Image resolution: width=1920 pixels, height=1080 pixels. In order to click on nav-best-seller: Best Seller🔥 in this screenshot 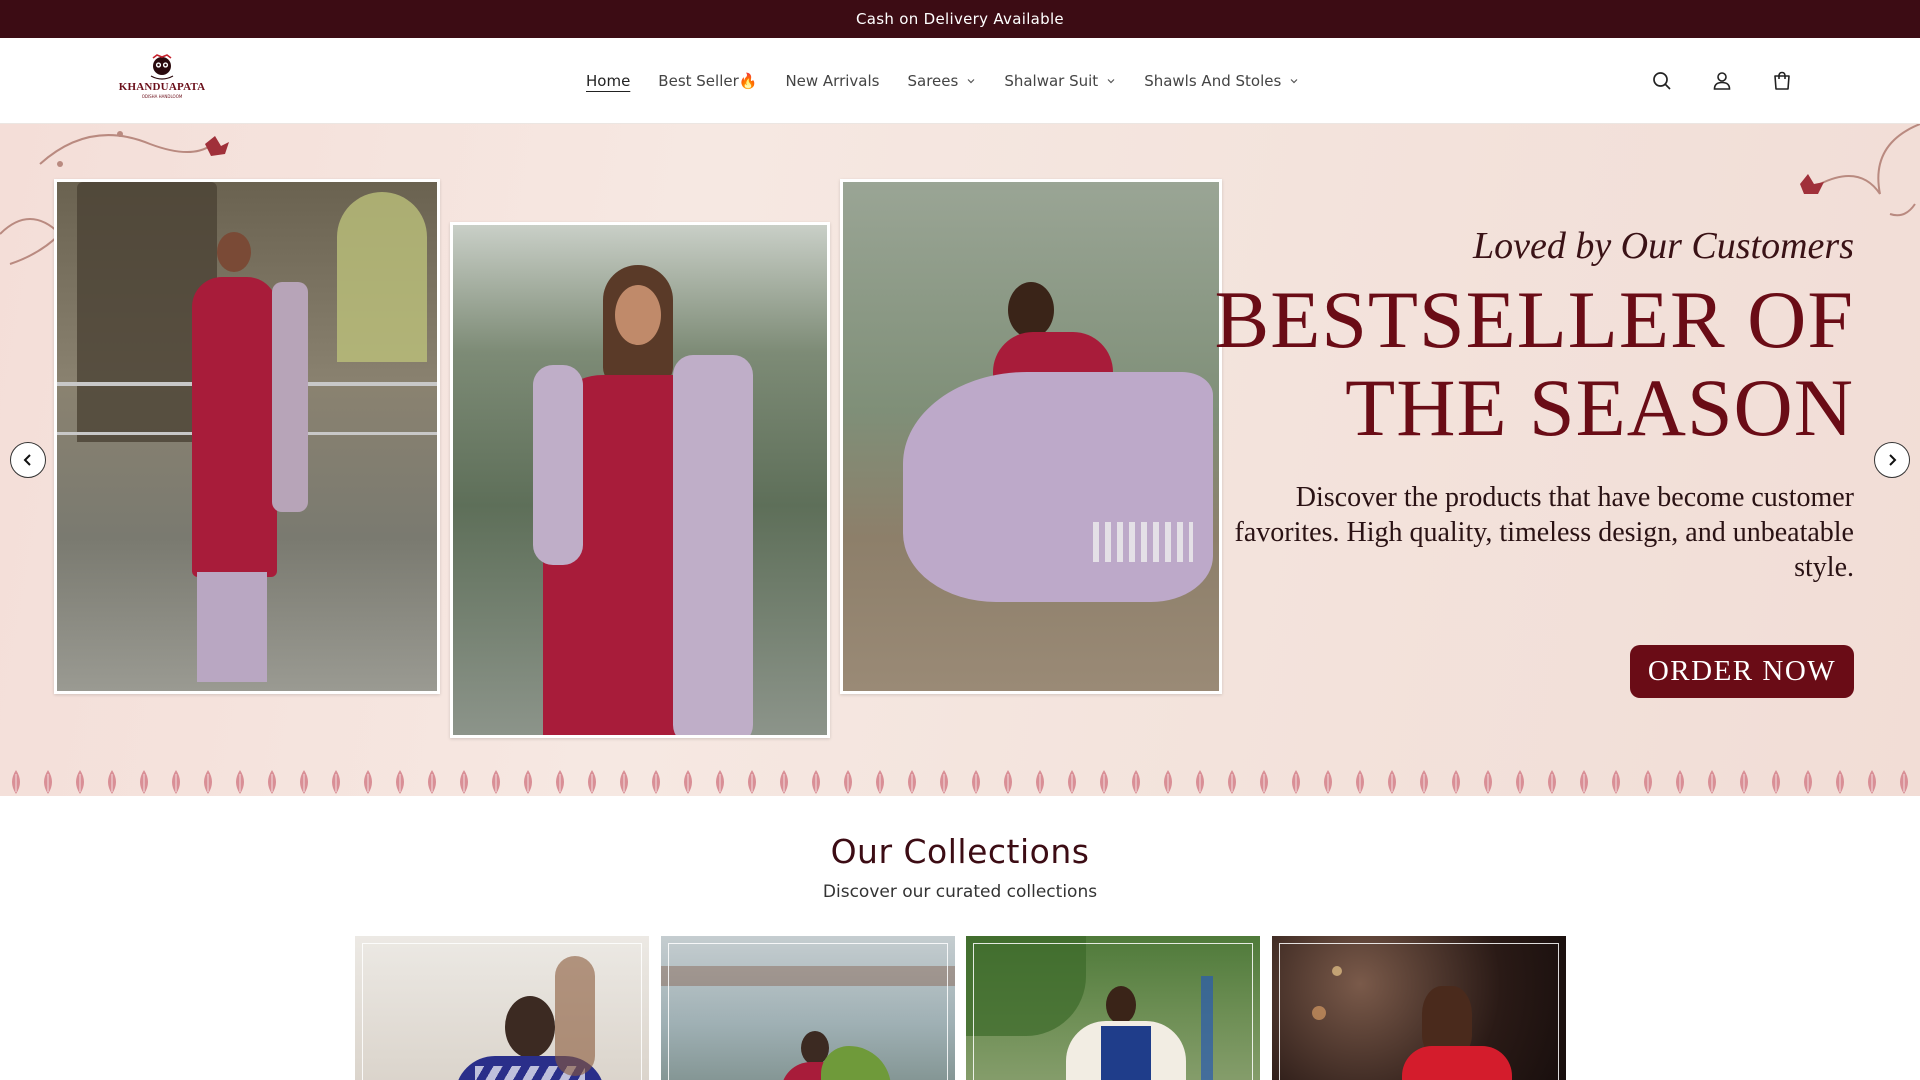, I will do `click(707, 81)`.